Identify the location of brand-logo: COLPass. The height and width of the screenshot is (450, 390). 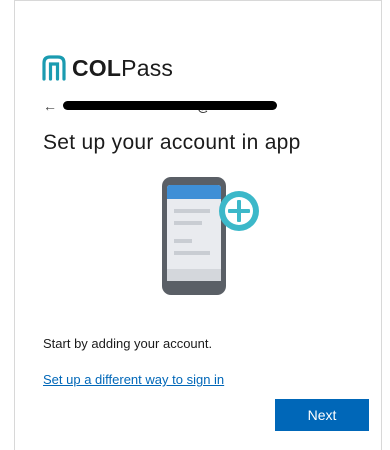
(107, 68).